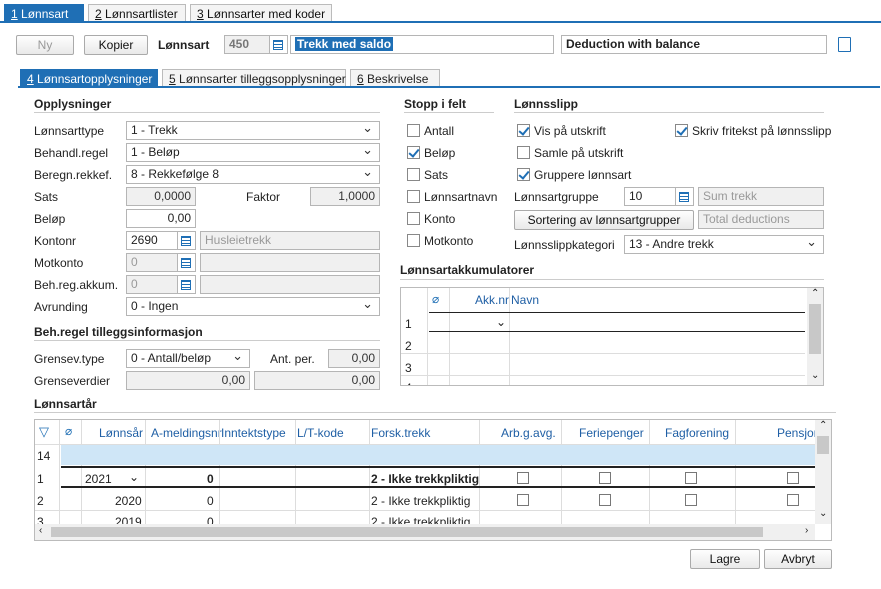 This screenshot has height=589, width=881. I want to click on antper-label: Ant. per., so click(292, 359).